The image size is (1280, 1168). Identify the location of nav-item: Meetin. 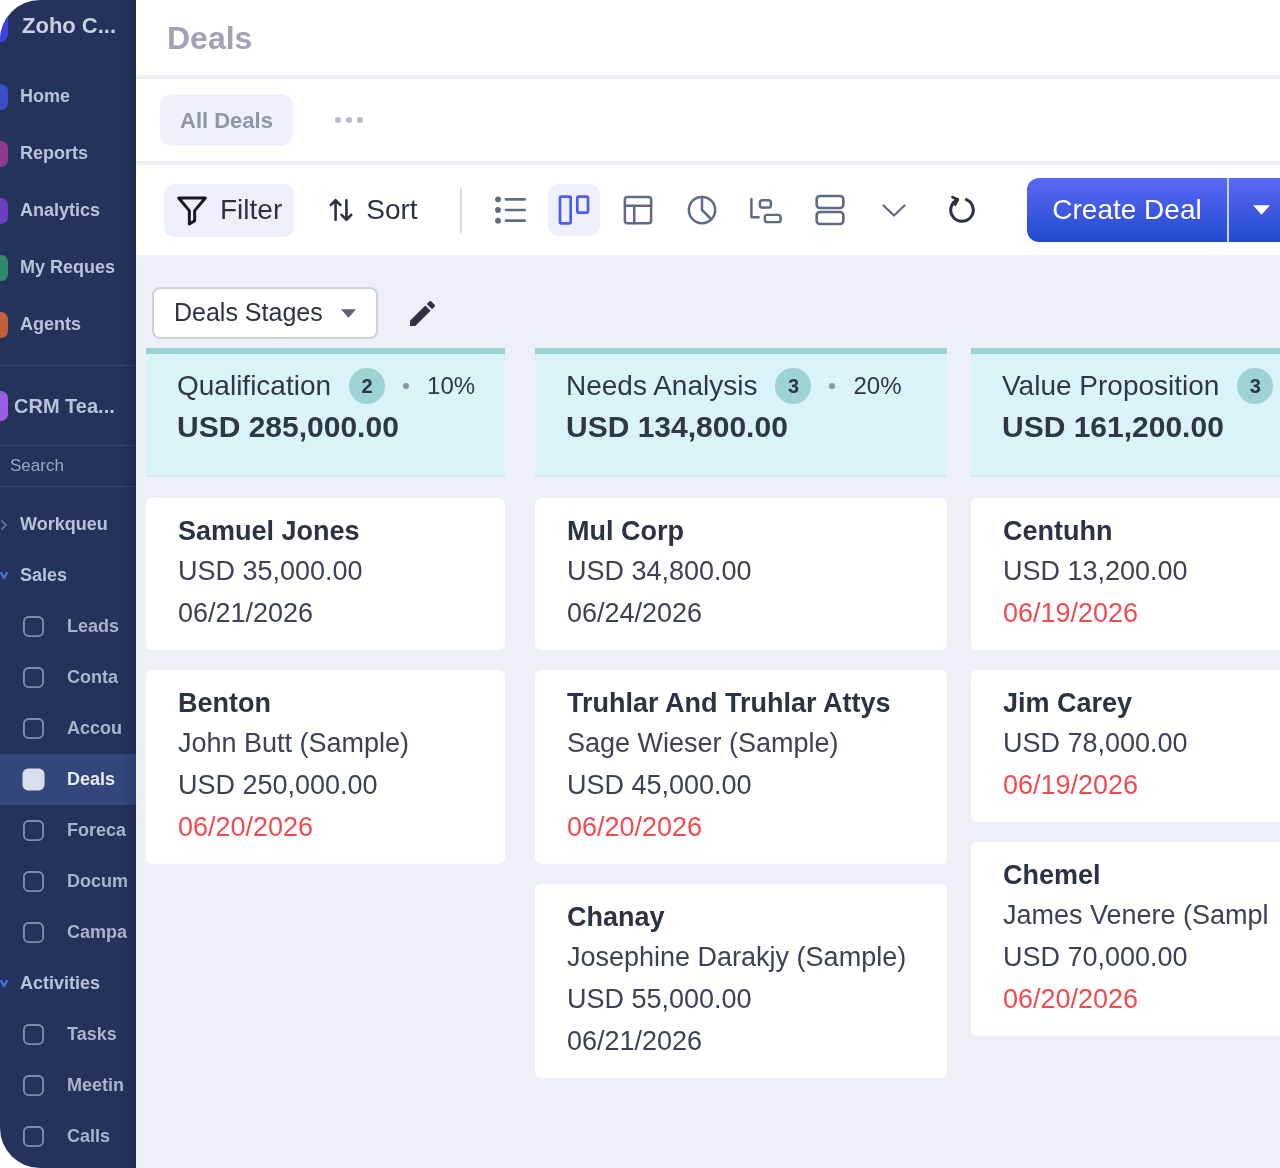
(68, 1085).